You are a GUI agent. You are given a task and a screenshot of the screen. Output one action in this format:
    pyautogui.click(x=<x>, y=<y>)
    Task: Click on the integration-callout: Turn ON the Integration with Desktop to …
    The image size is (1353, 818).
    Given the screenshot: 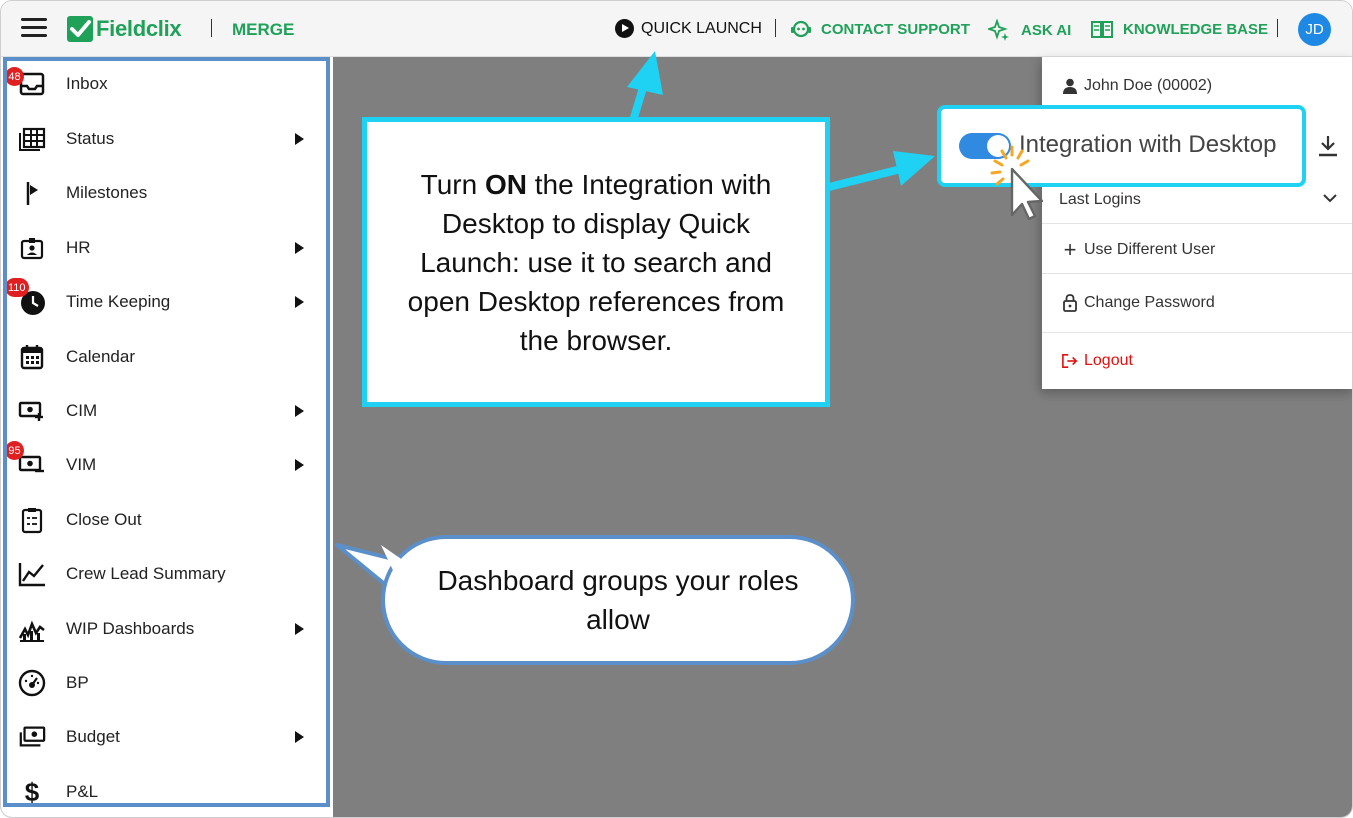 What is the action you would take?
    pyautogui.click(x=596, y=262)
    